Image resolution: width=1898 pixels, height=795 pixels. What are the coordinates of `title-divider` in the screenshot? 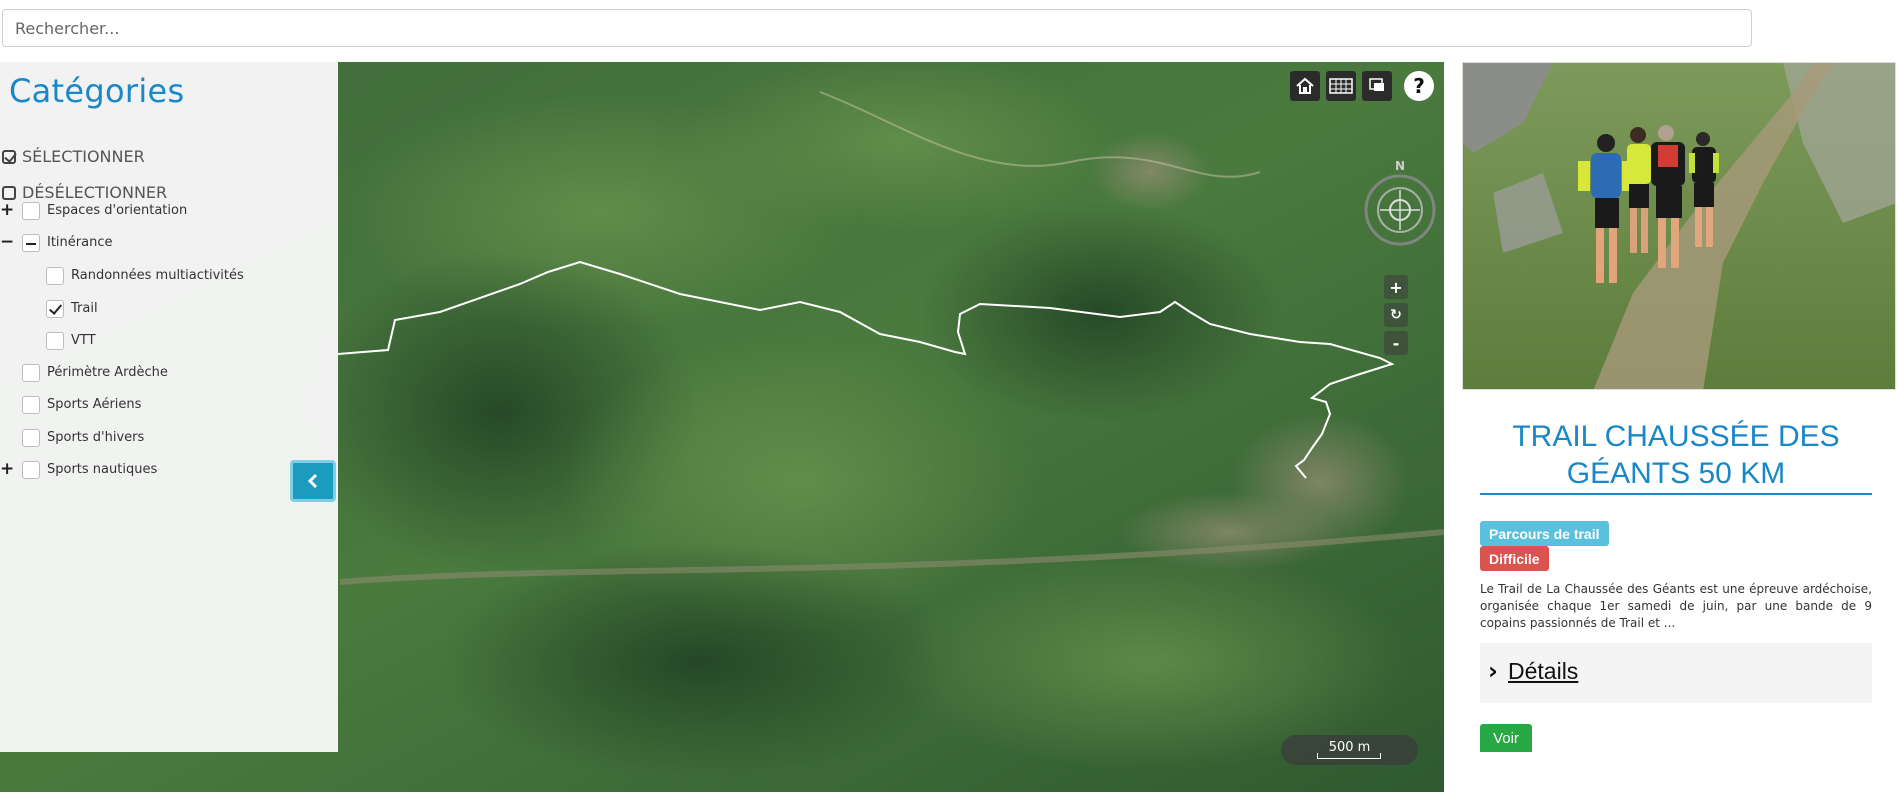 It's located at (1676, 494).